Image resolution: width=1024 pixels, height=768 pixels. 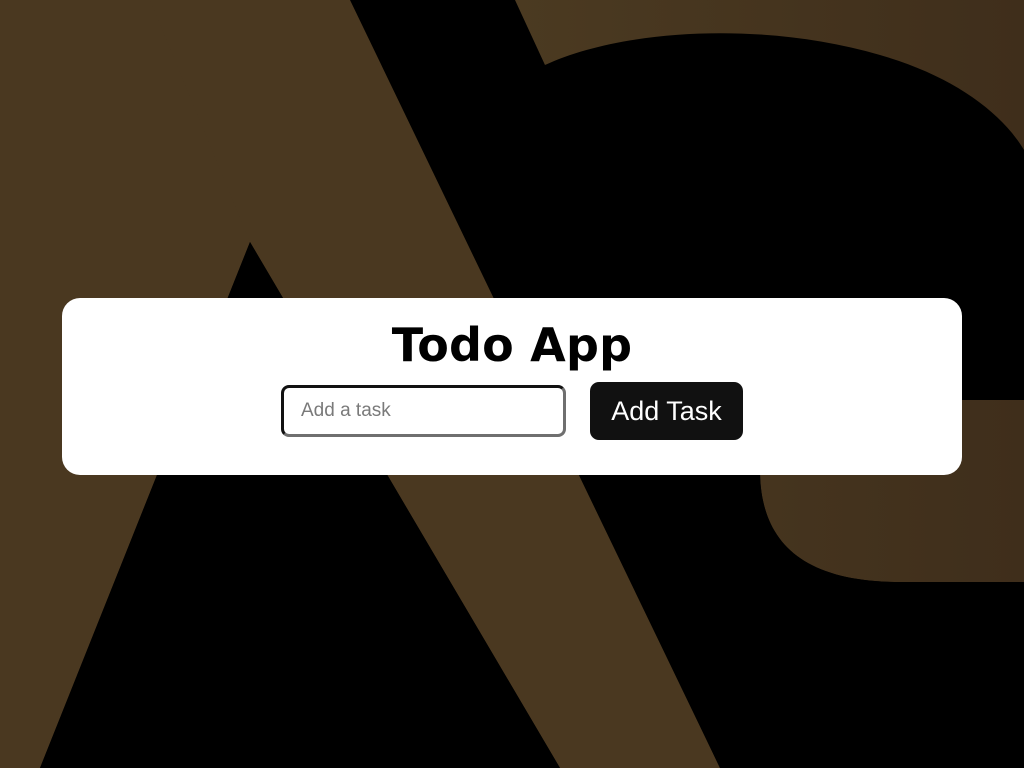 I want to click on add-task-button: Add Task, so click(x=666, y=411).